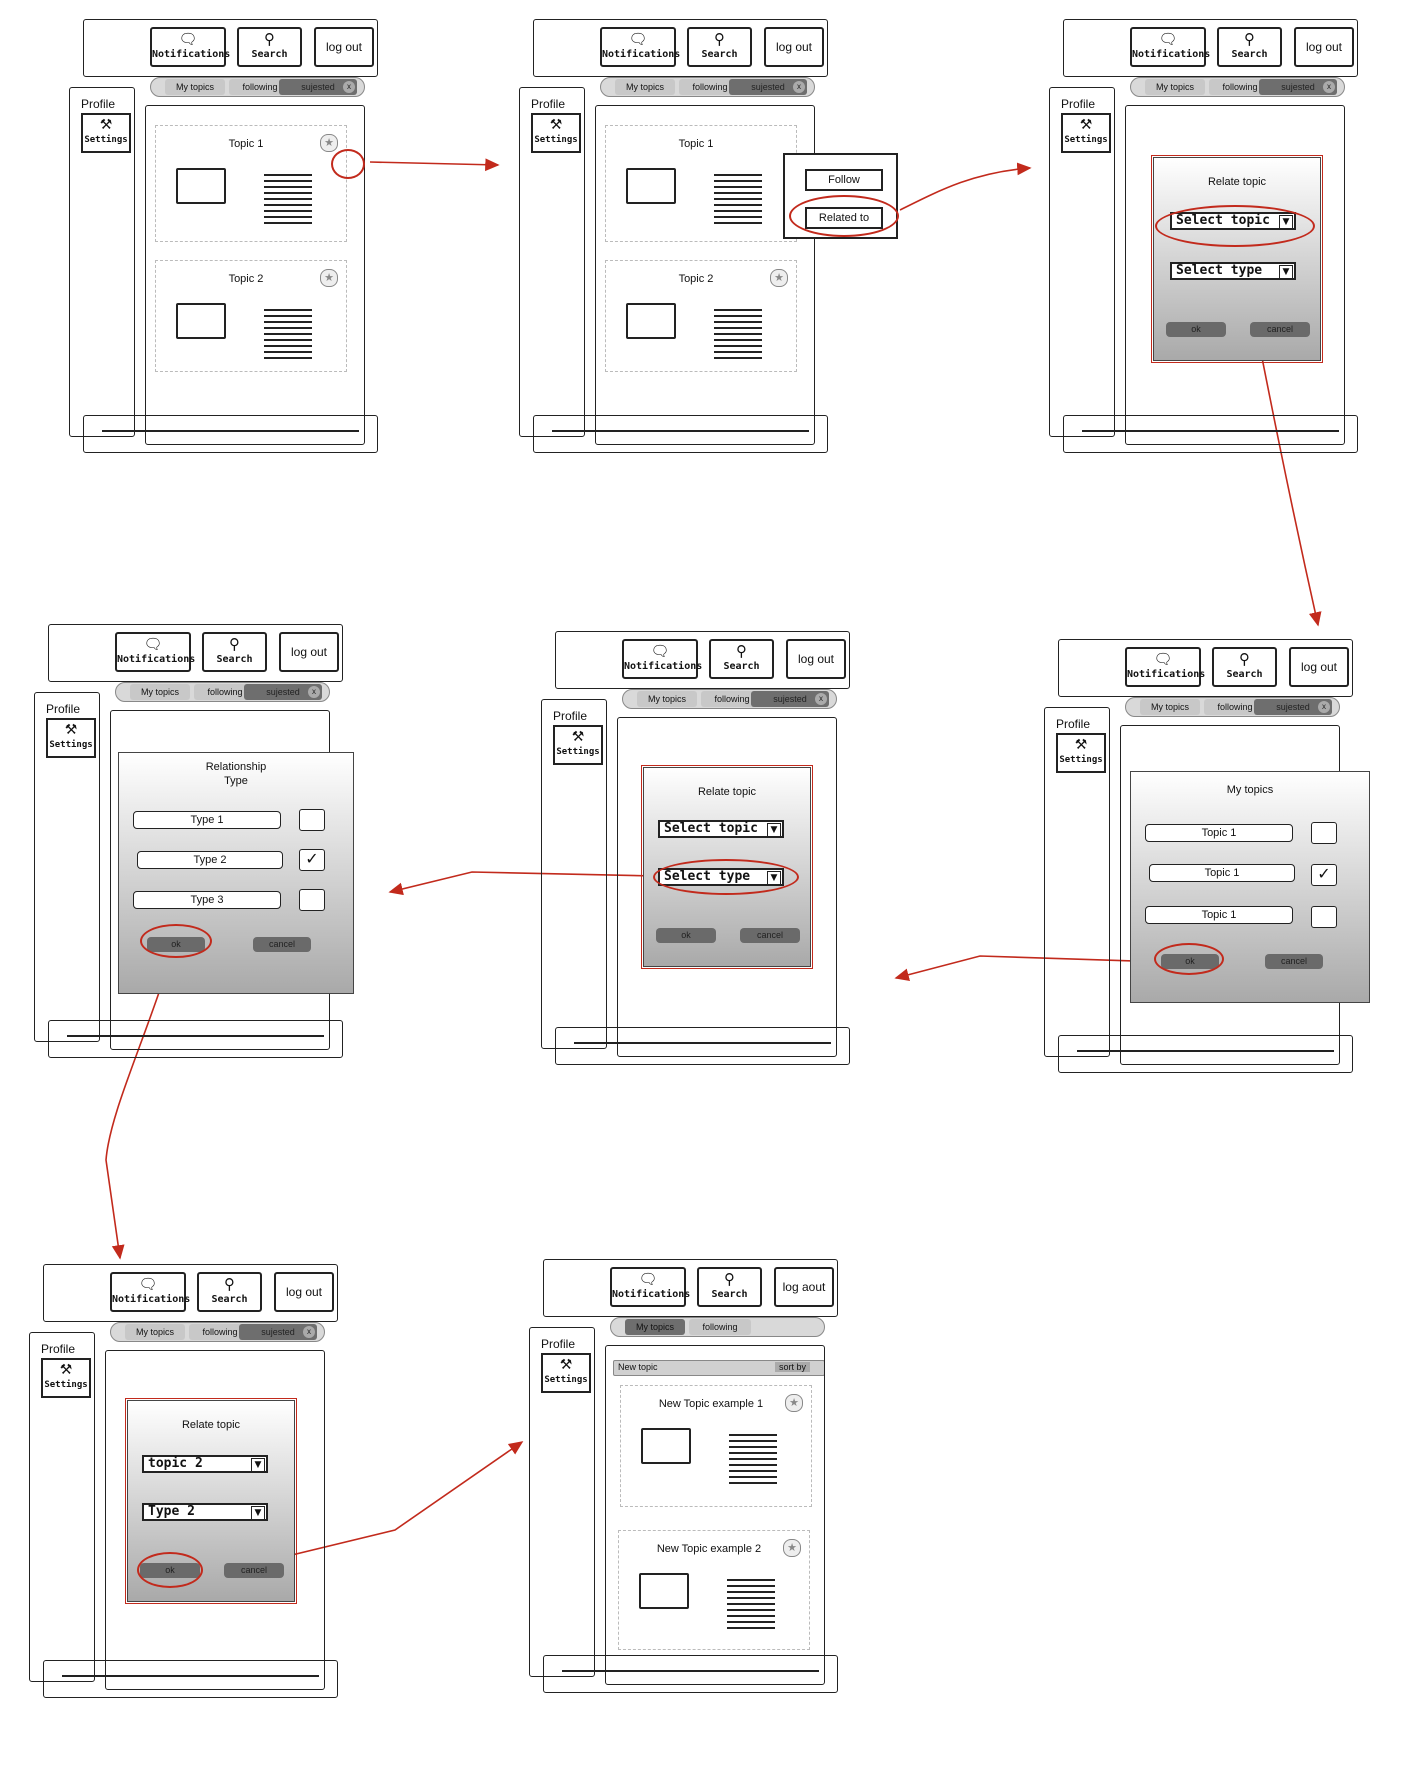 The height and width of the screenshot is (1776, 1409). What do you see at coordinates (207, 820) in the screenshot?
I see `type-option: Type 1` at bounding box center [207, 820].